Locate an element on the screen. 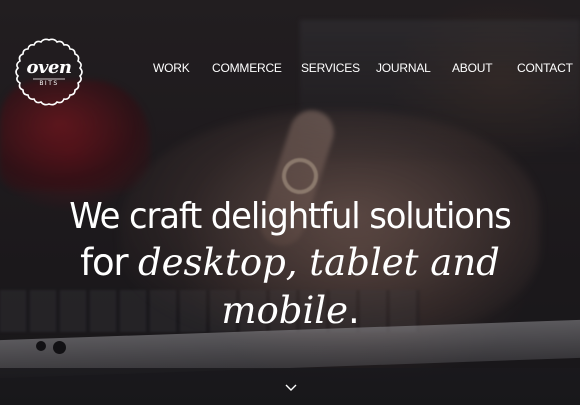 Image resolution: width=580 pixels, height=405 pixels. nav-item-contact: CONTACT is located at coordinates (545, 68).